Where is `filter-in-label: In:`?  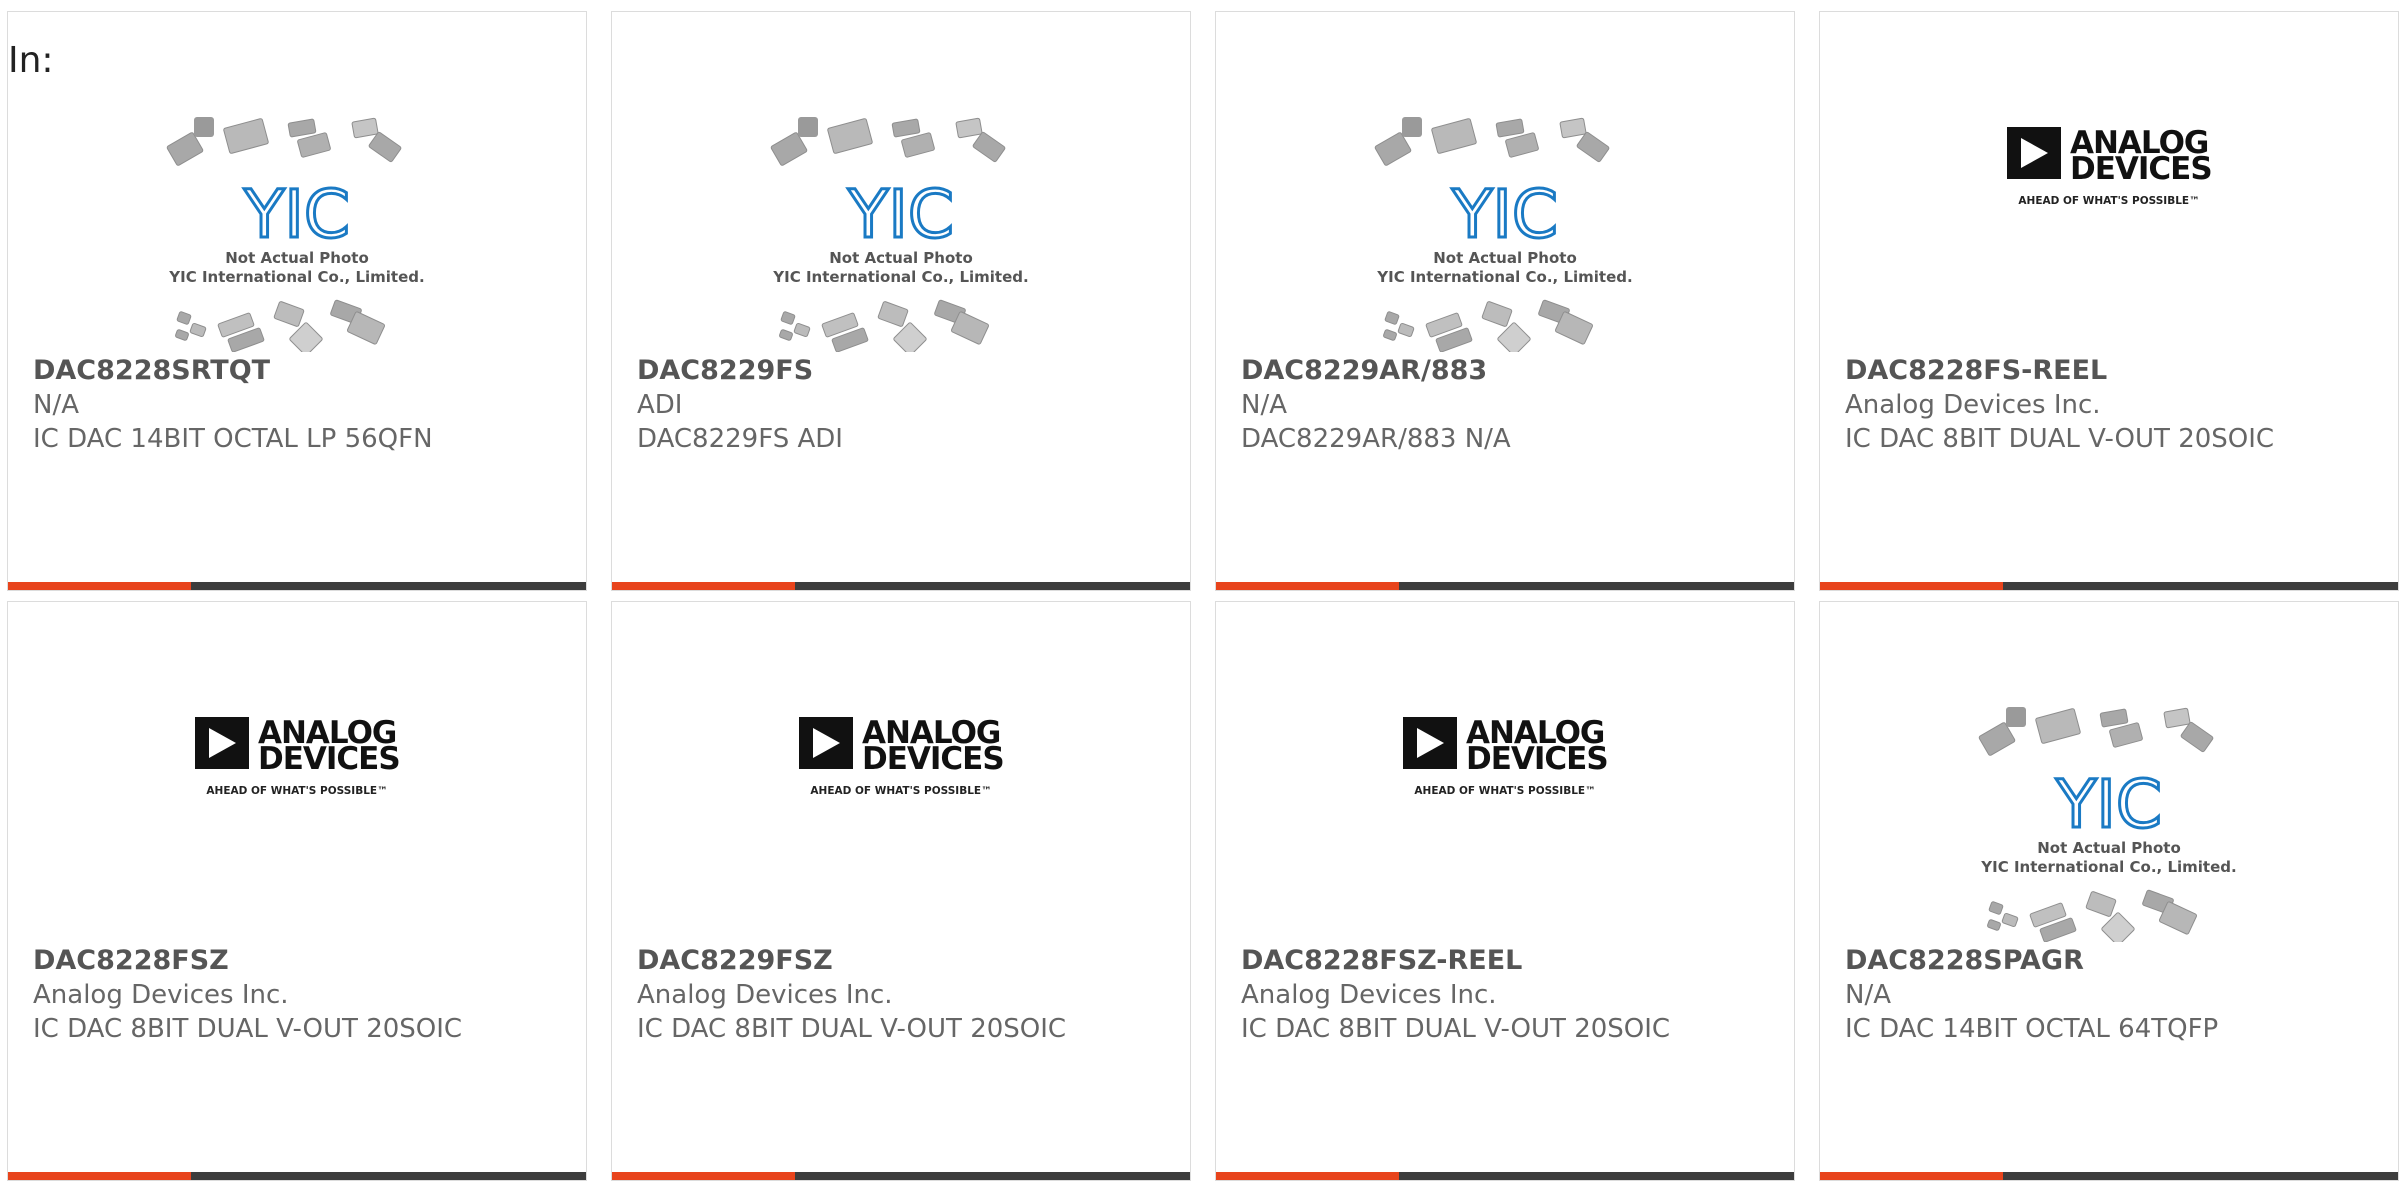
filter-in-label: In: is located at coordinates (31, 60).